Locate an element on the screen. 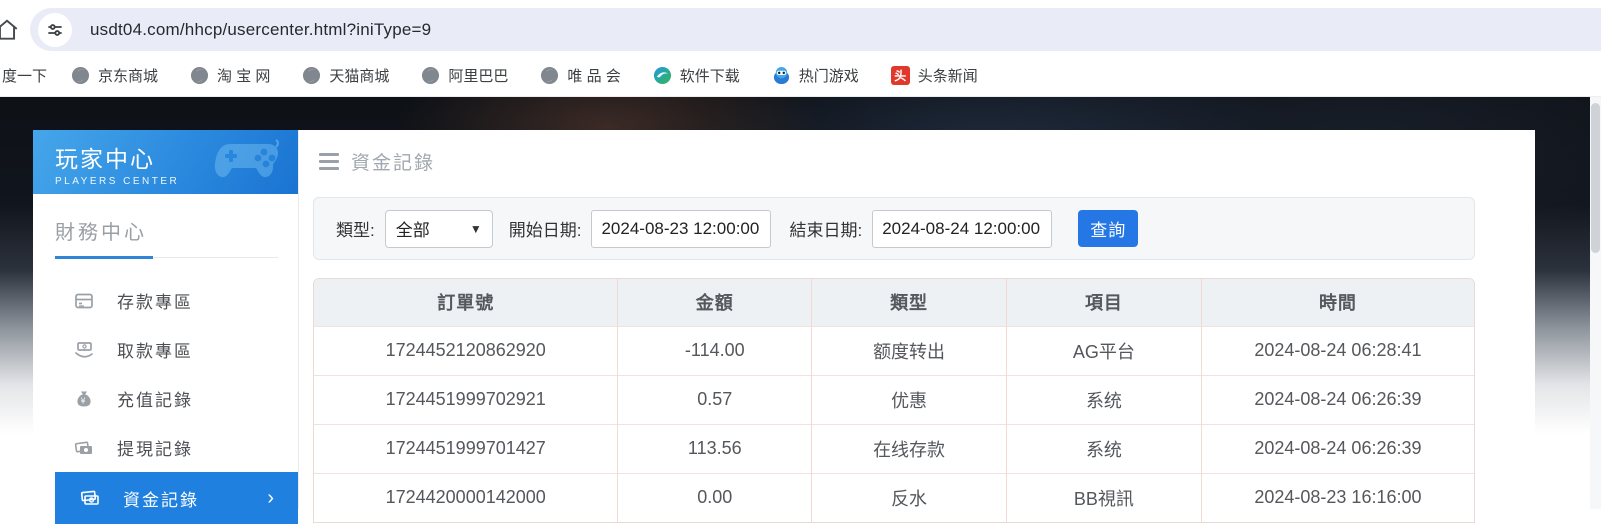  sidebar-menu: 存款專區 取款專區 ¥ 充值記錄 提現記錄 資金記錄 › is located at coordinates (165, 400).